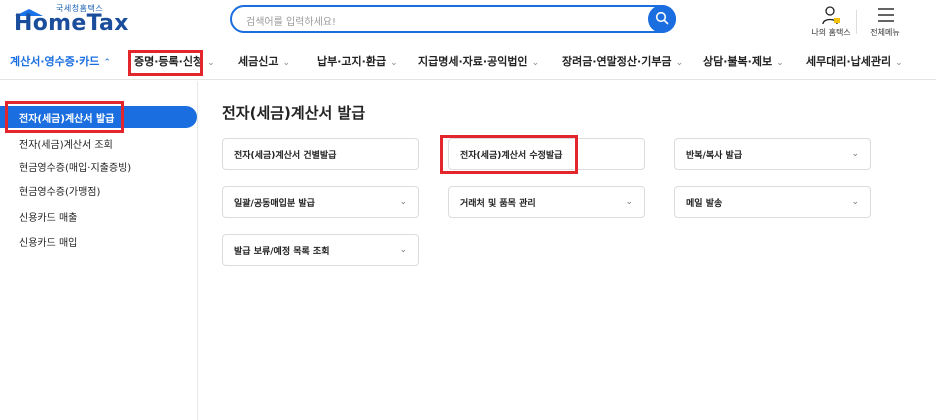  I want to click on header: 국세청홈택스 HomeTax 검색어를 입력하세요! 나의 홈택스 전체메뉴, so click(468, 22).